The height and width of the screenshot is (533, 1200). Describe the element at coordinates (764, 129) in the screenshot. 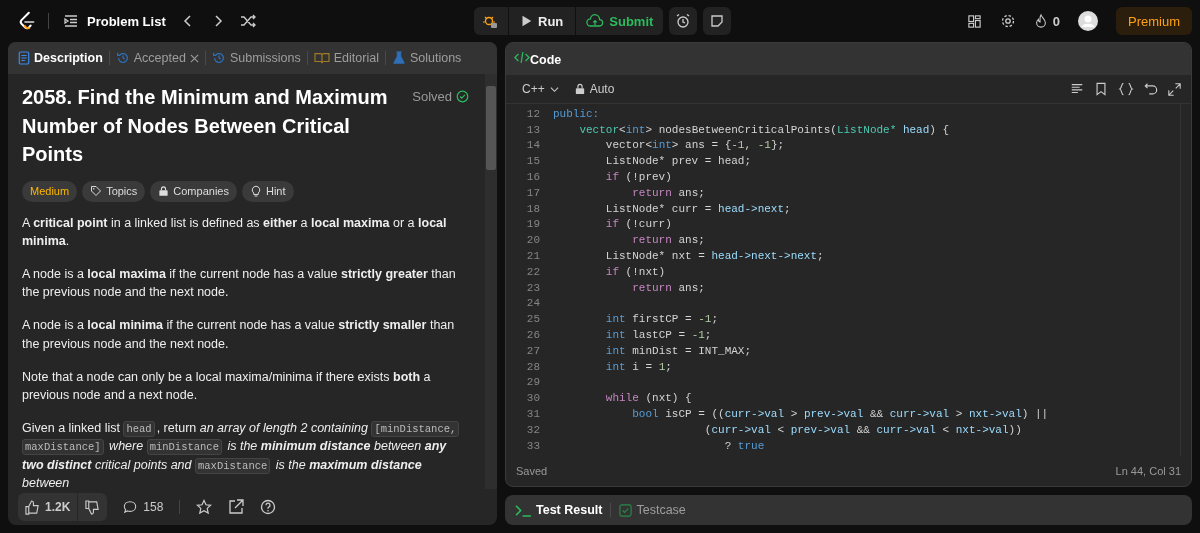

I see `code-line: vector<int> nodesBetweenCriticalPoints(ListNode* head) {` at that location.